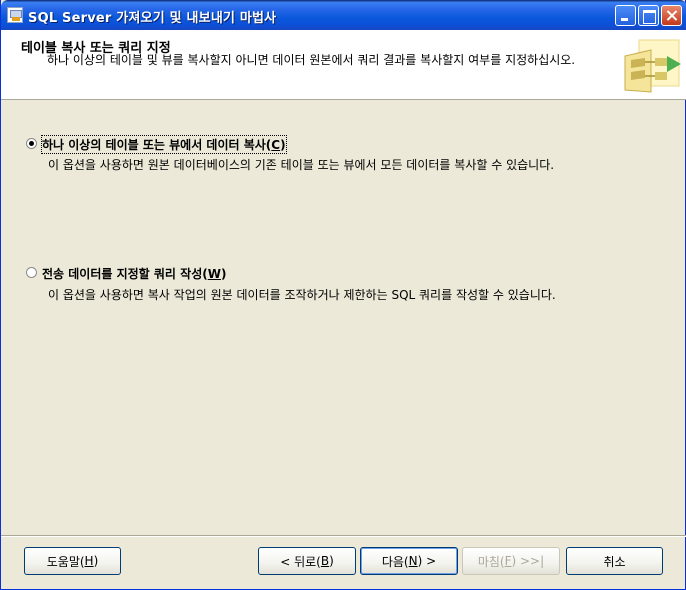 The height and width of the screenshot is (590, 686). What do you see at coordinates (31, 143) in the screenshot?
I see `copy-tables-radio` at bounding box center [31, 143].